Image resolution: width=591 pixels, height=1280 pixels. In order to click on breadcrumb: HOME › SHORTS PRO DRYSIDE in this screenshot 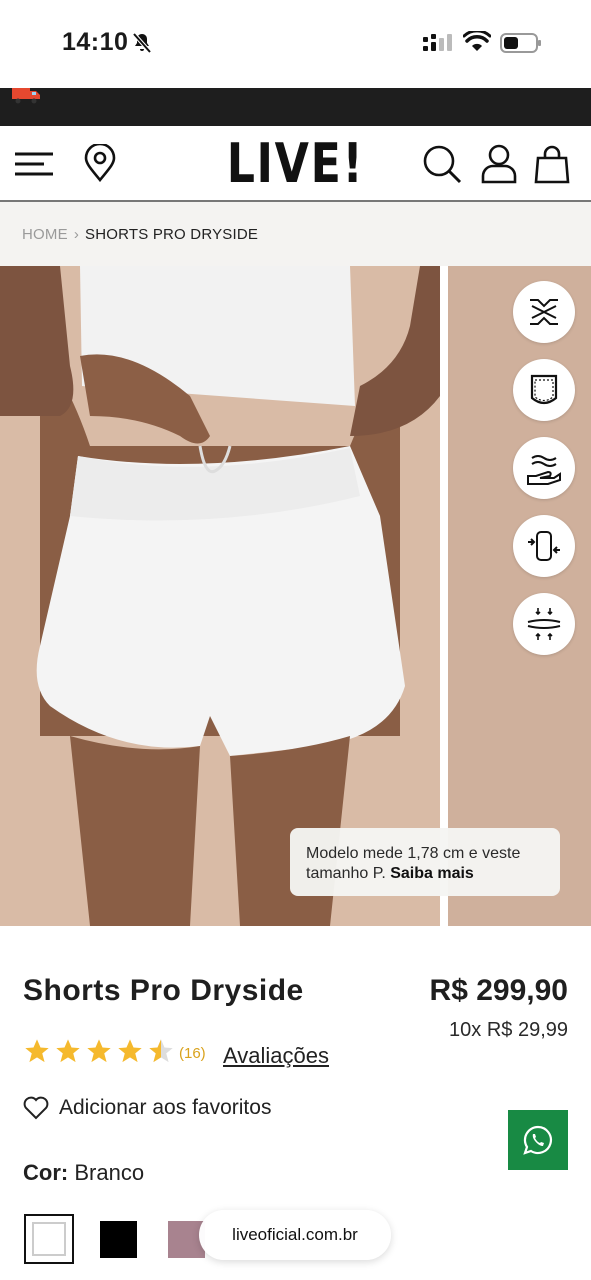, I will do `click(295, 234)`.